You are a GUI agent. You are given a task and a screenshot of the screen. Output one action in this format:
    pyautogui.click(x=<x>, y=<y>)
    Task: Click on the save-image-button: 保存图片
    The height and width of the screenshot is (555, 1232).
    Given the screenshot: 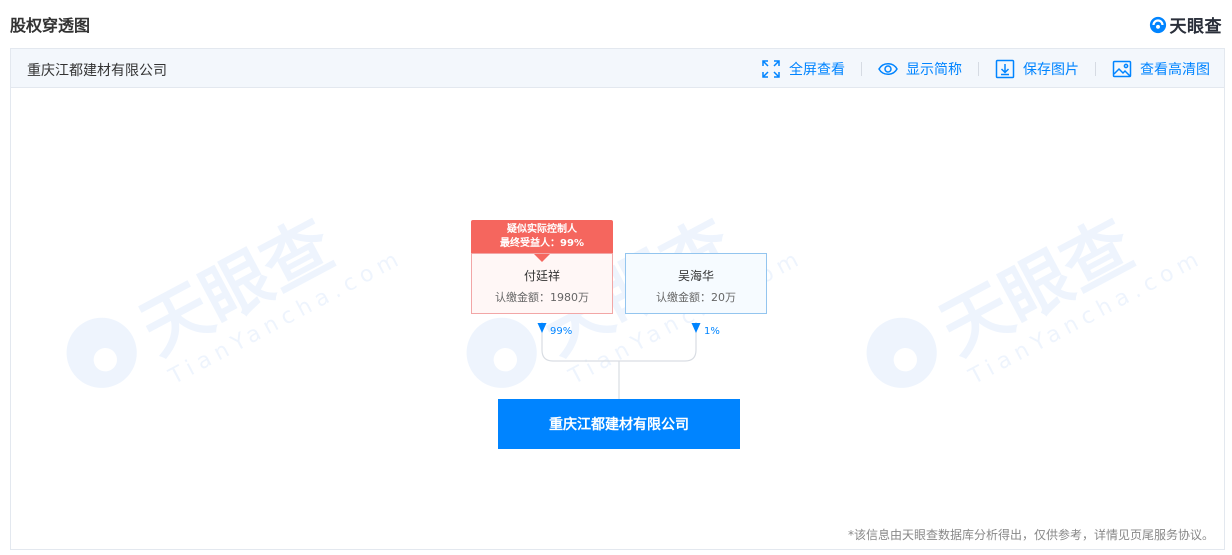 What is the action you would take?
    pyautogui.click(x=1037, y=69)
    